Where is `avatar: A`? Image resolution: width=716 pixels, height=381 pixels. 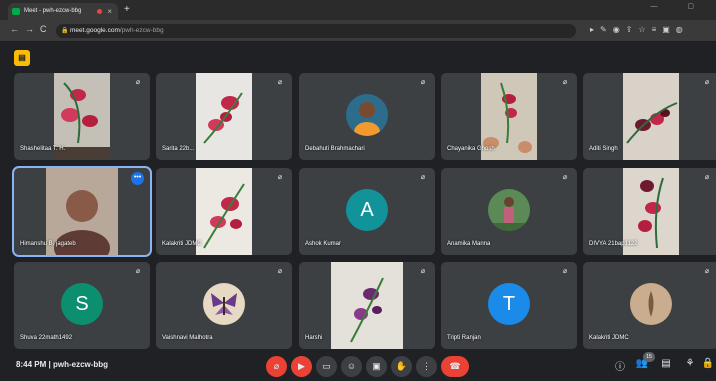
avatar: A is located at coordinates (367, 209).